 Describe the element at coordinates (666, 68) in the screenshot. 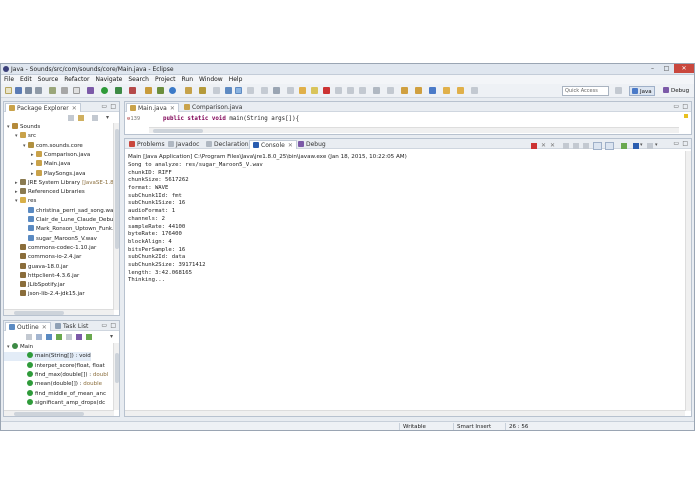

I see `maximize-icon: □` at that location.